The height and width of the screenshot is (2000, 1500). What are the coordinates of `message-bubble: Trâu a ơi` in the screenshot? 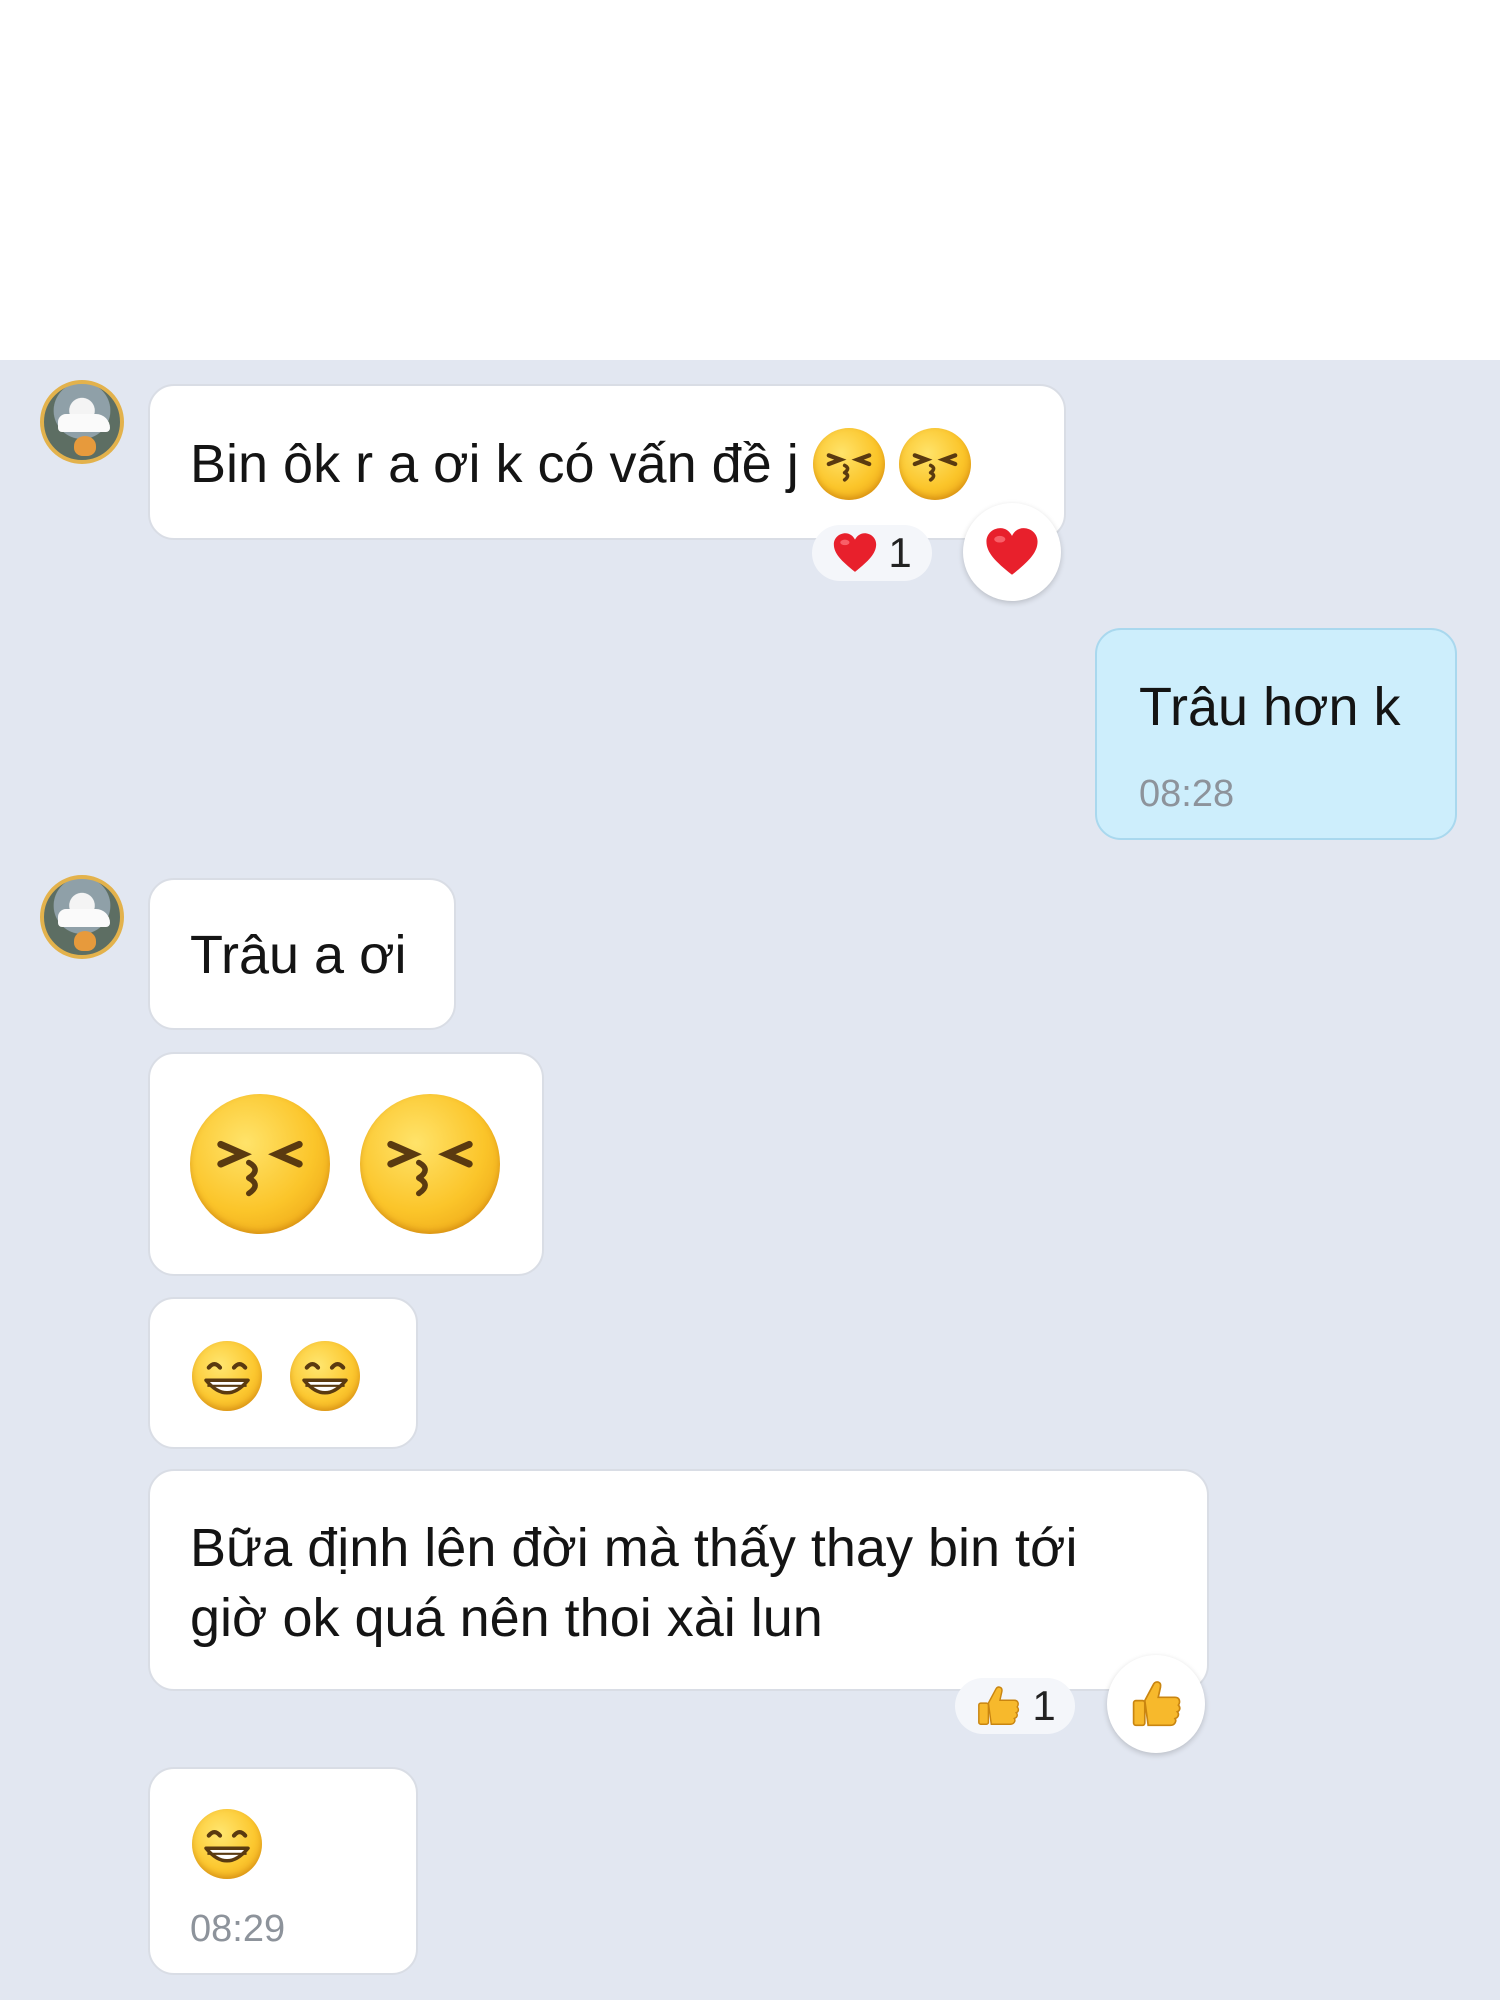 It's located at (302, 954).